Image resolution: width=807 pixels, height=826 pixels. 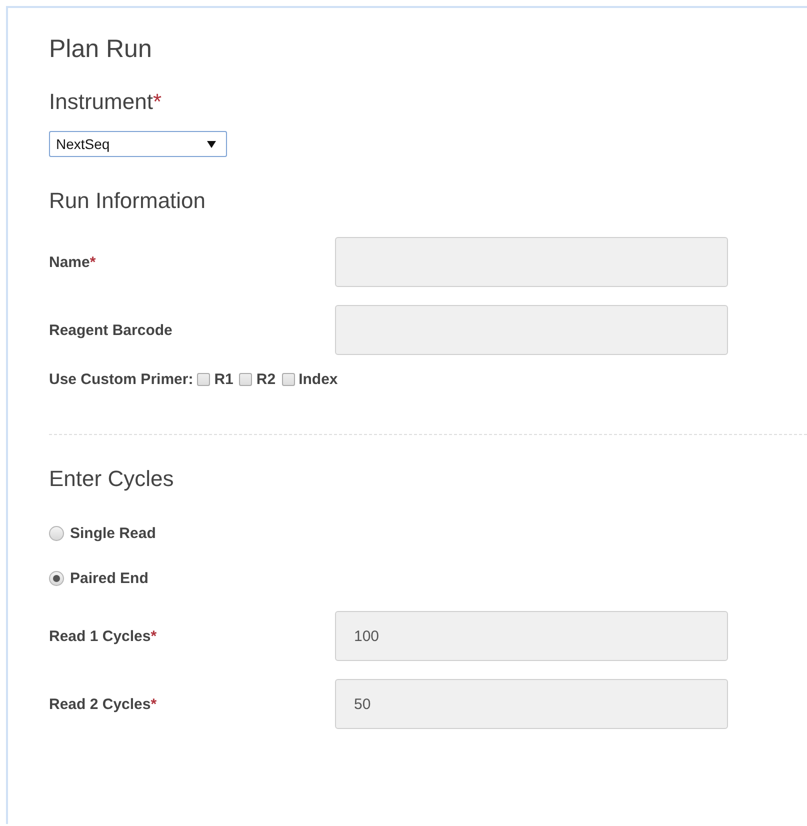 I want to click on checkbox-label: R2, so click(x=266, y=379).